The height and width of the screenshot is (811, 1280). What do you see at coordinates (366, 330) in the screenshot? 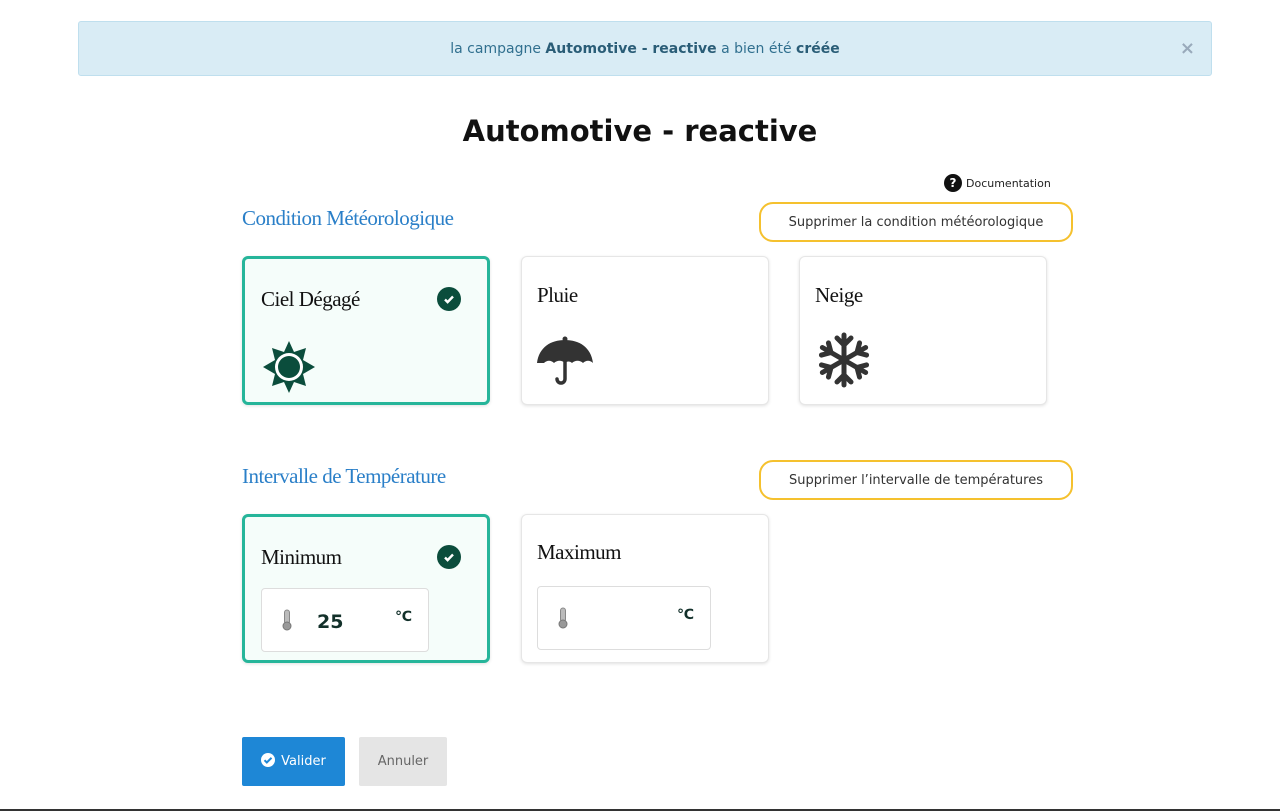
I see `weather-option-clear: Ciel Dégagé` at bounding box center [366, 330].